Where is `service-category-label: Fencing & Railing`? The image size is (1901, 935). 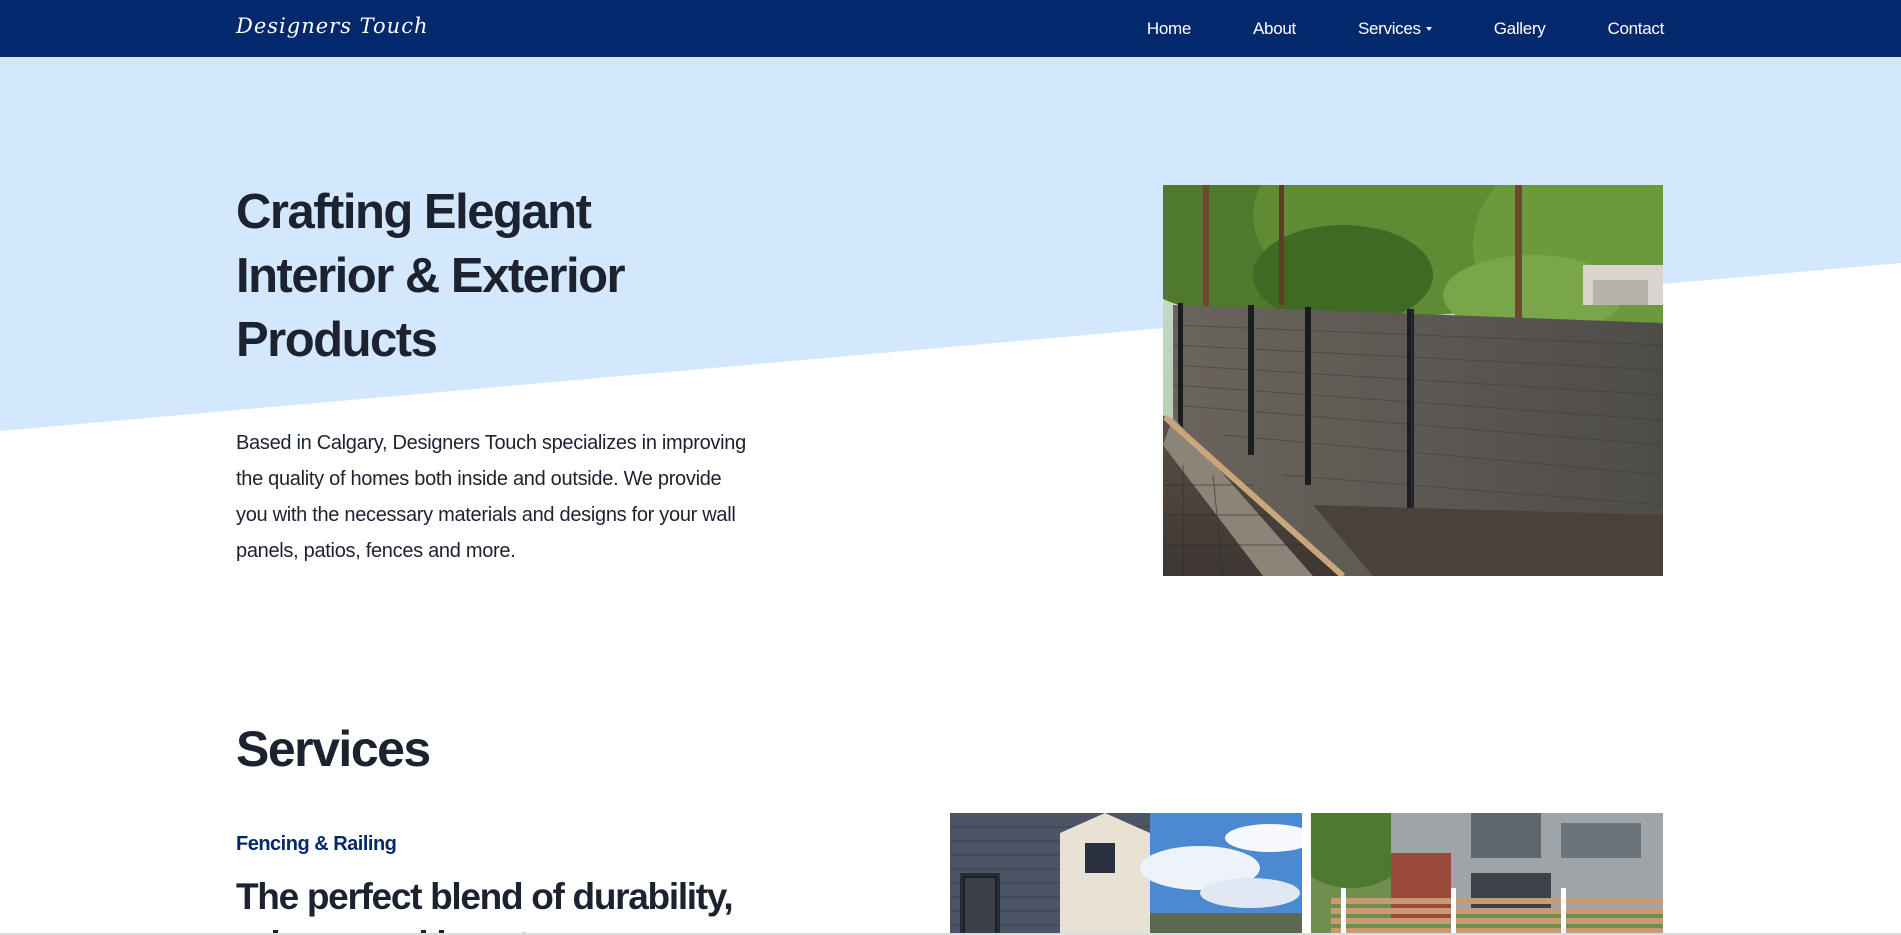
service-category-label: Fencing & Railing is located at coordinates (316, 844).